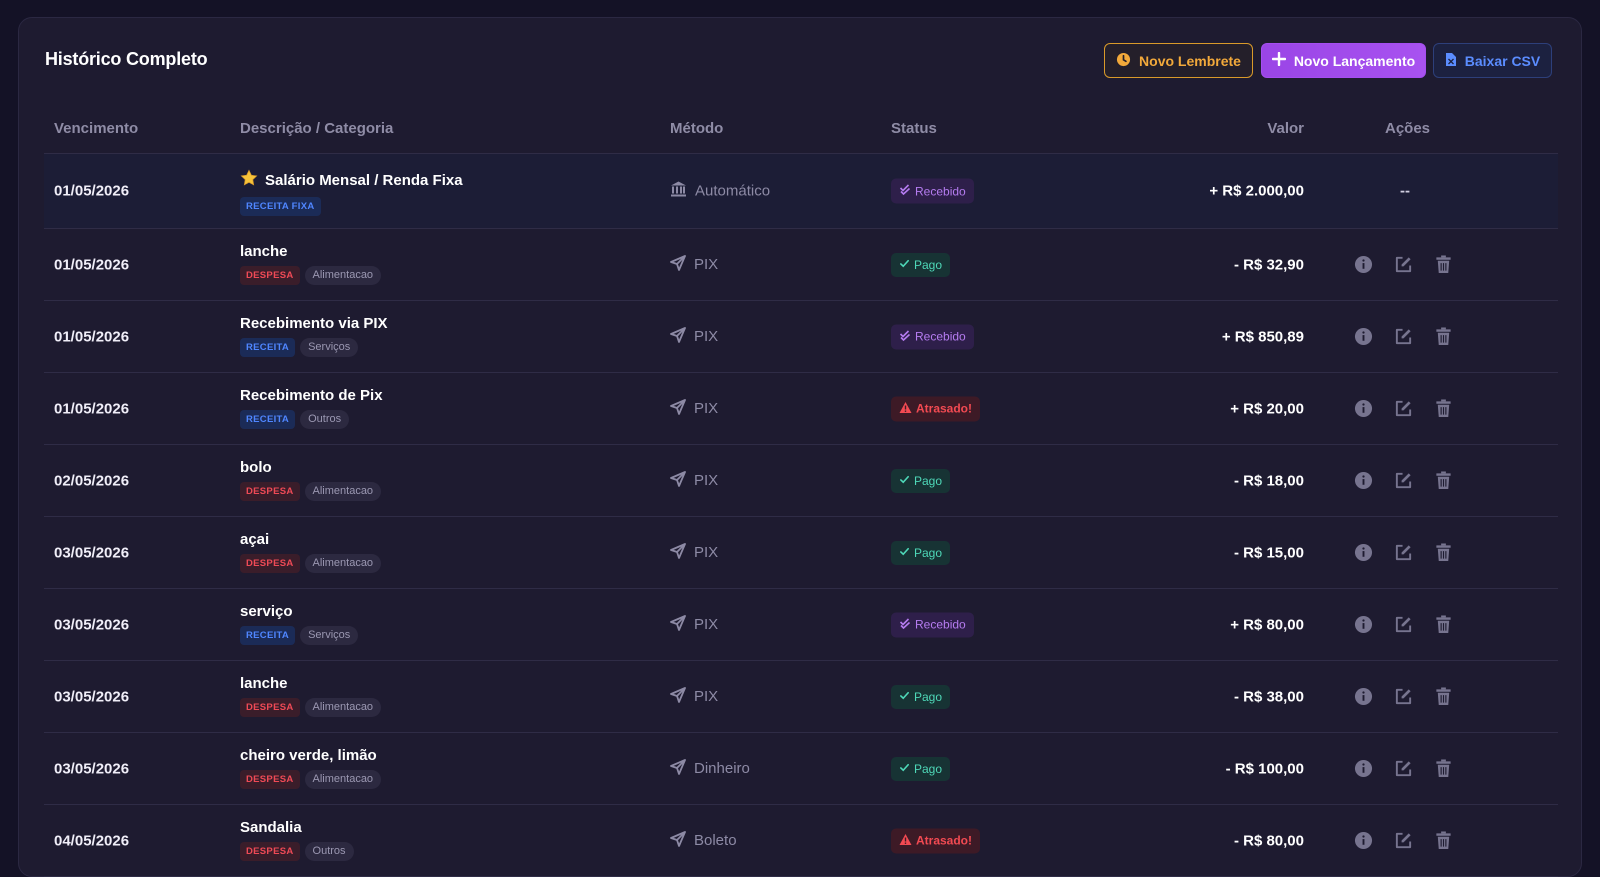 This screenshot has height=877, width=1600. What do you see at coordinates (1285, 128) in the screenshot?
I see `header-valor: Valor` at bounding box center [1285, 128].